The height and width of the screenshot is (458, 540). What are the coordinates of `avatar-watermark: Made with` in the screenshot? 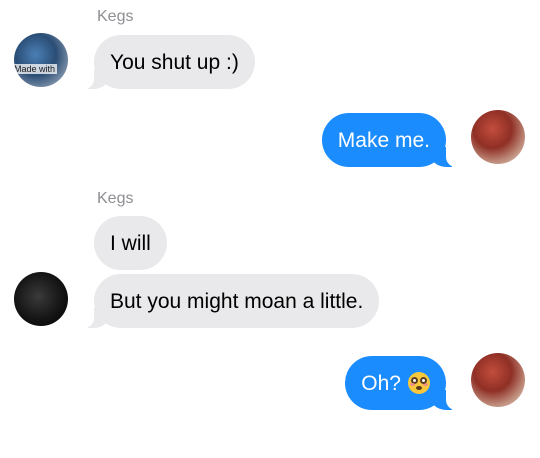 It's located at (36, 69).